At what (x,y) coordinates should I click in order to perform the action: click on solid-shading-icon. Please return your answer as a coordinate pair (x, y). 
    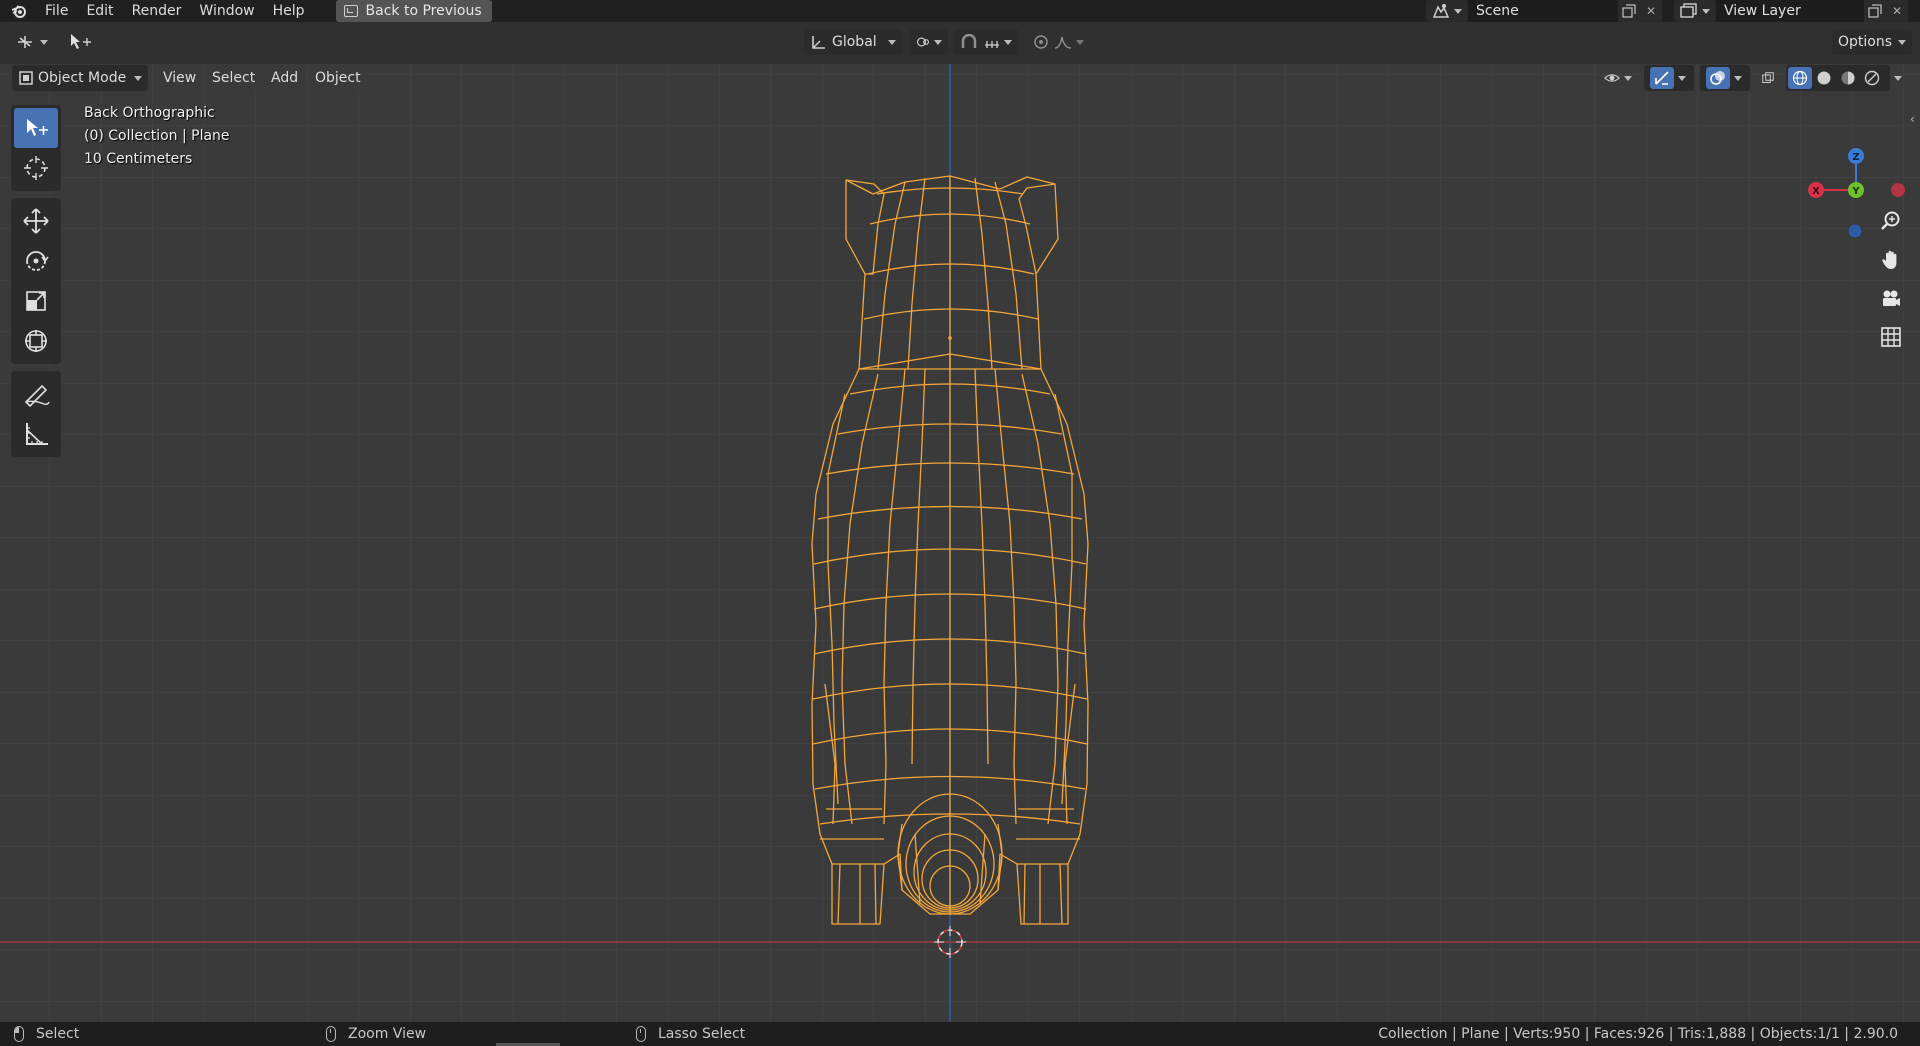
    Looking at the image, I should click on (1824, 78).